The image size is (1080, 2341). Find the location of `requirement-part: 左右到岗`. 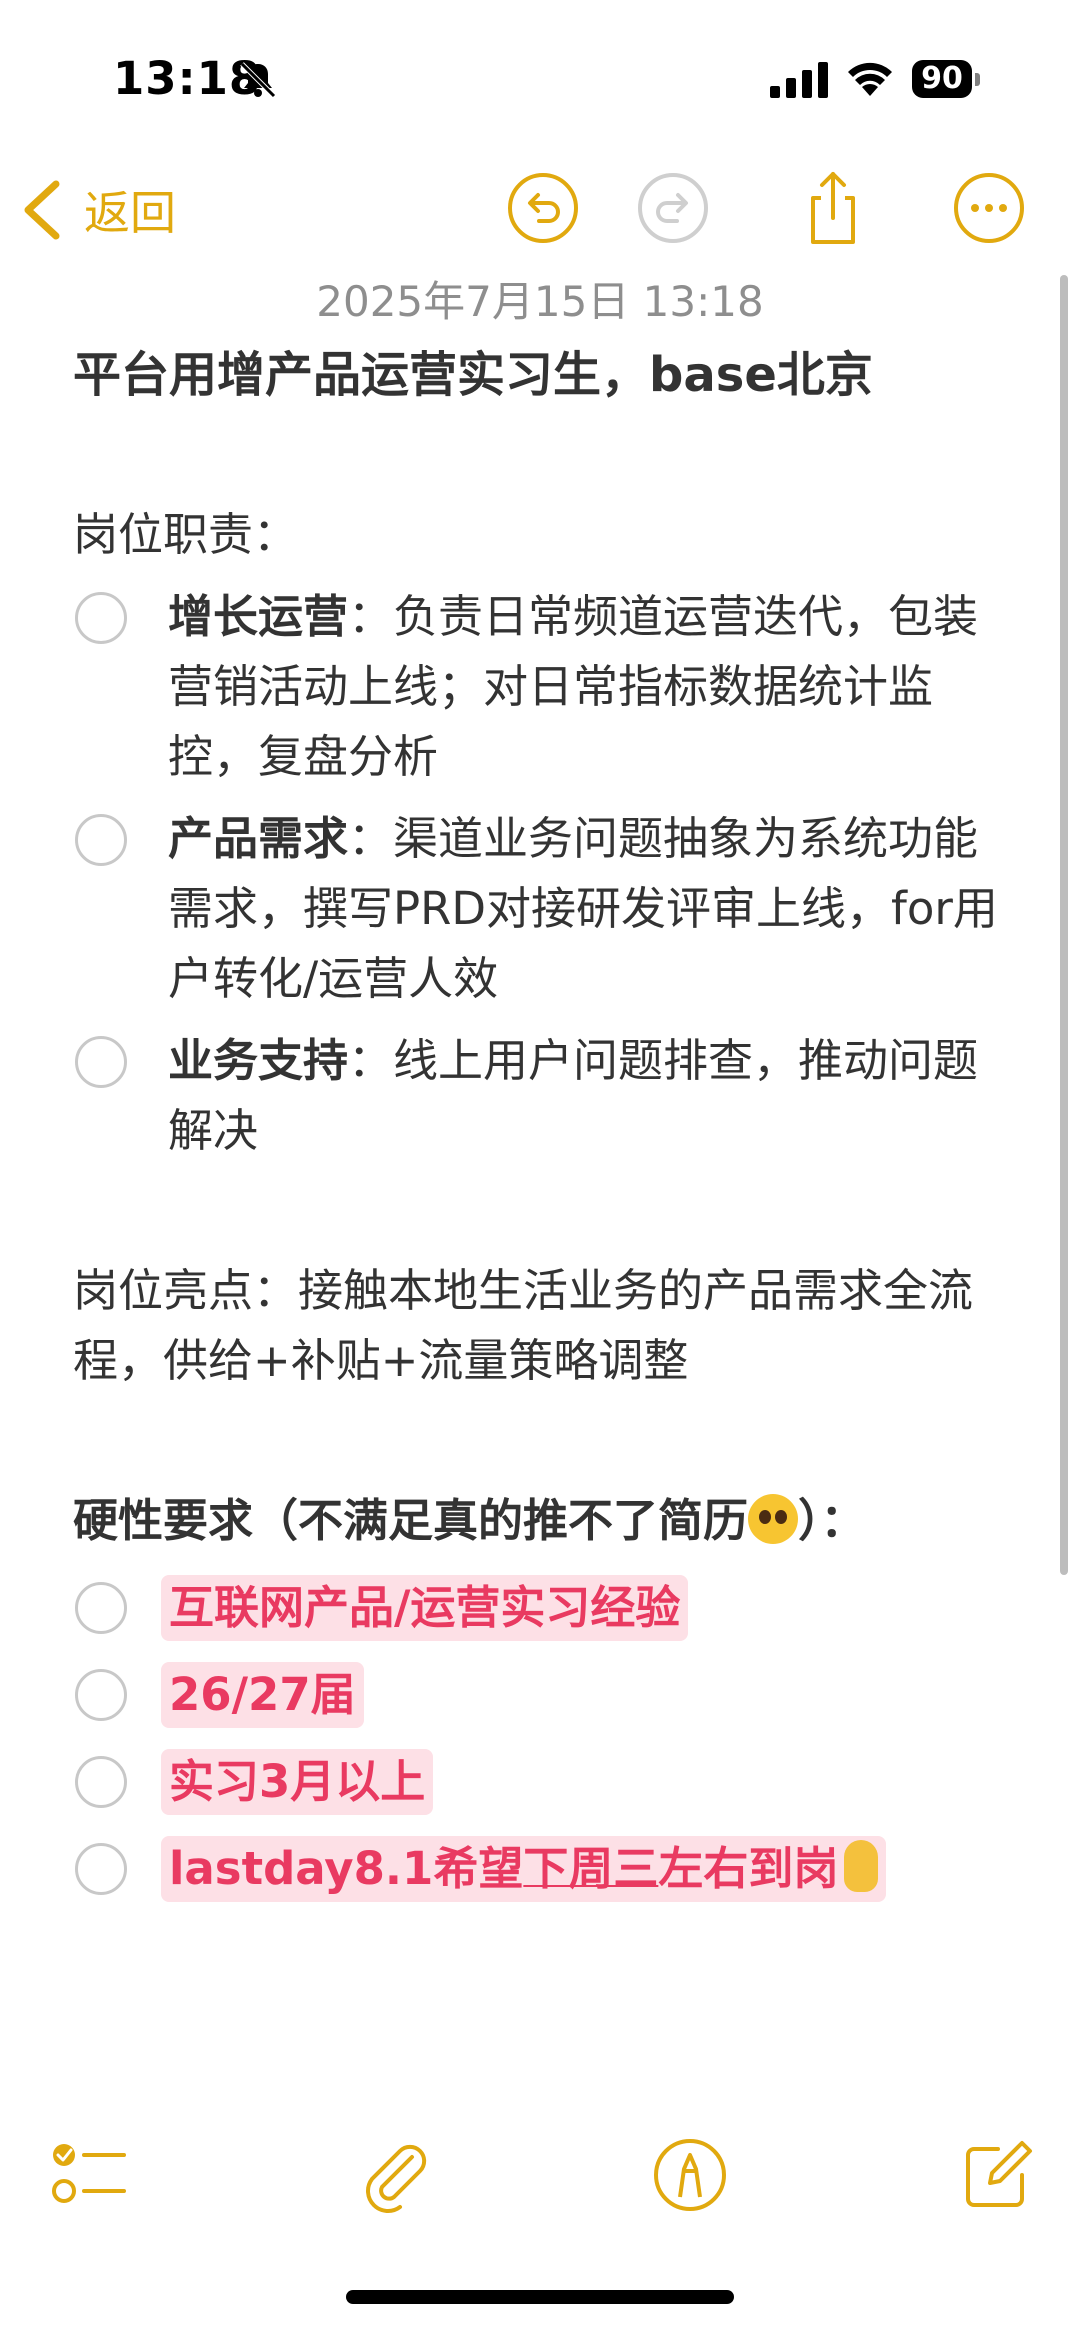

requirement-part: 左右到岗 is located at coordinates (748, 1868).